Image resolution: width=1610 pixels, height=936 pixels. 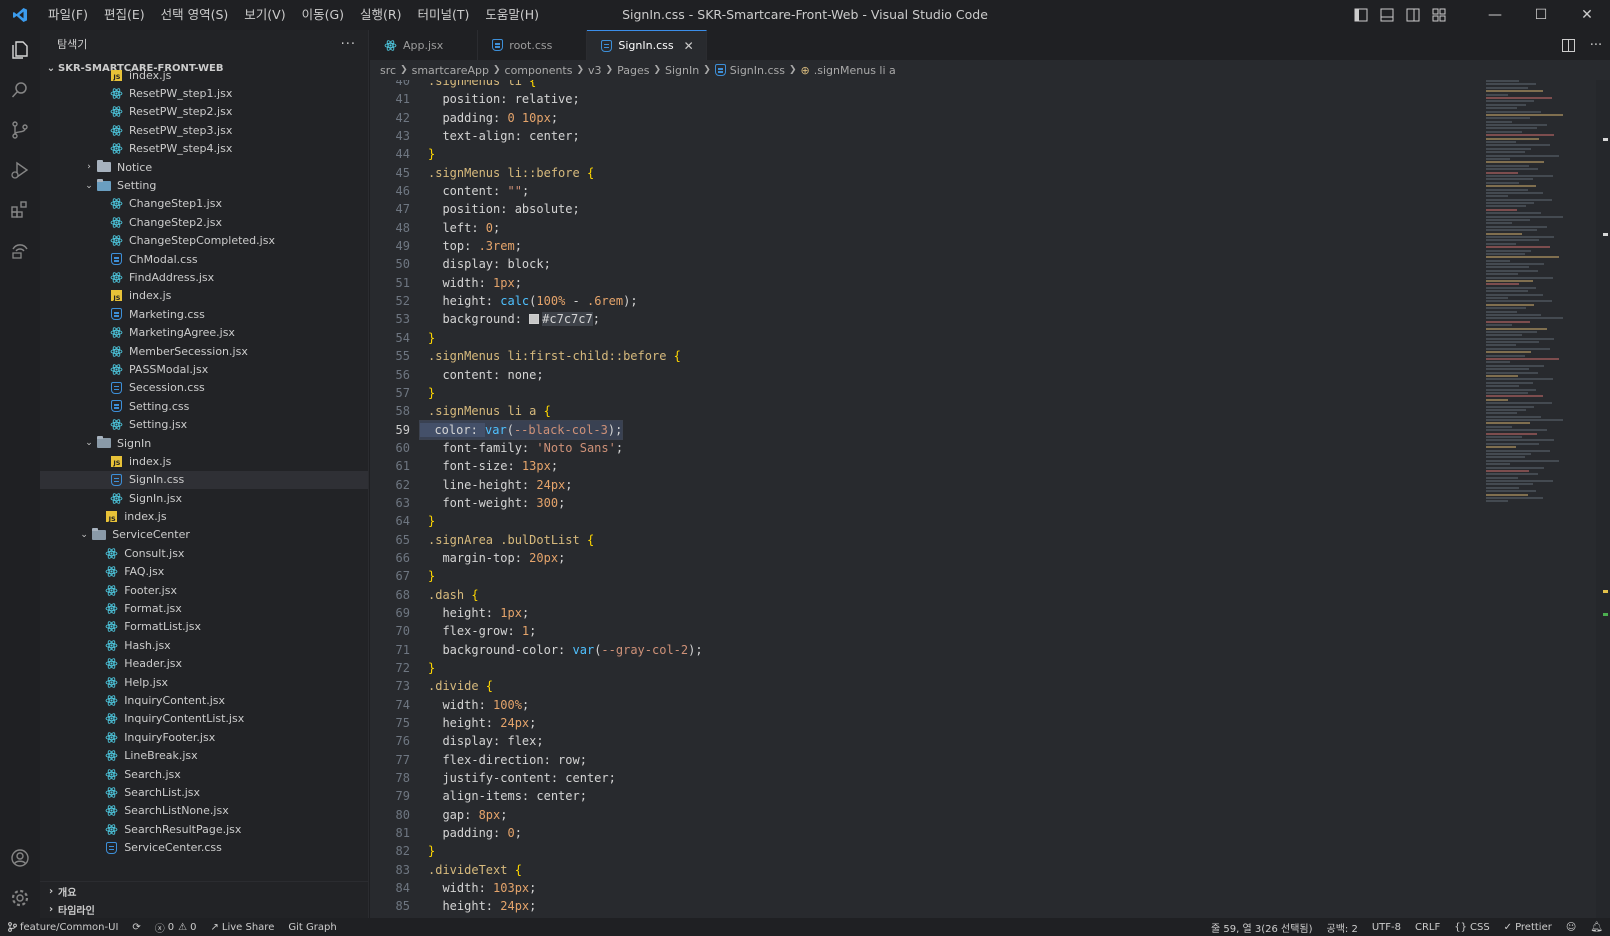 What do you see at coordinates (204, 204) in the screenshot?
I see `tree-file: ChangeStep1.jsx` at bounding box center [204, 204].